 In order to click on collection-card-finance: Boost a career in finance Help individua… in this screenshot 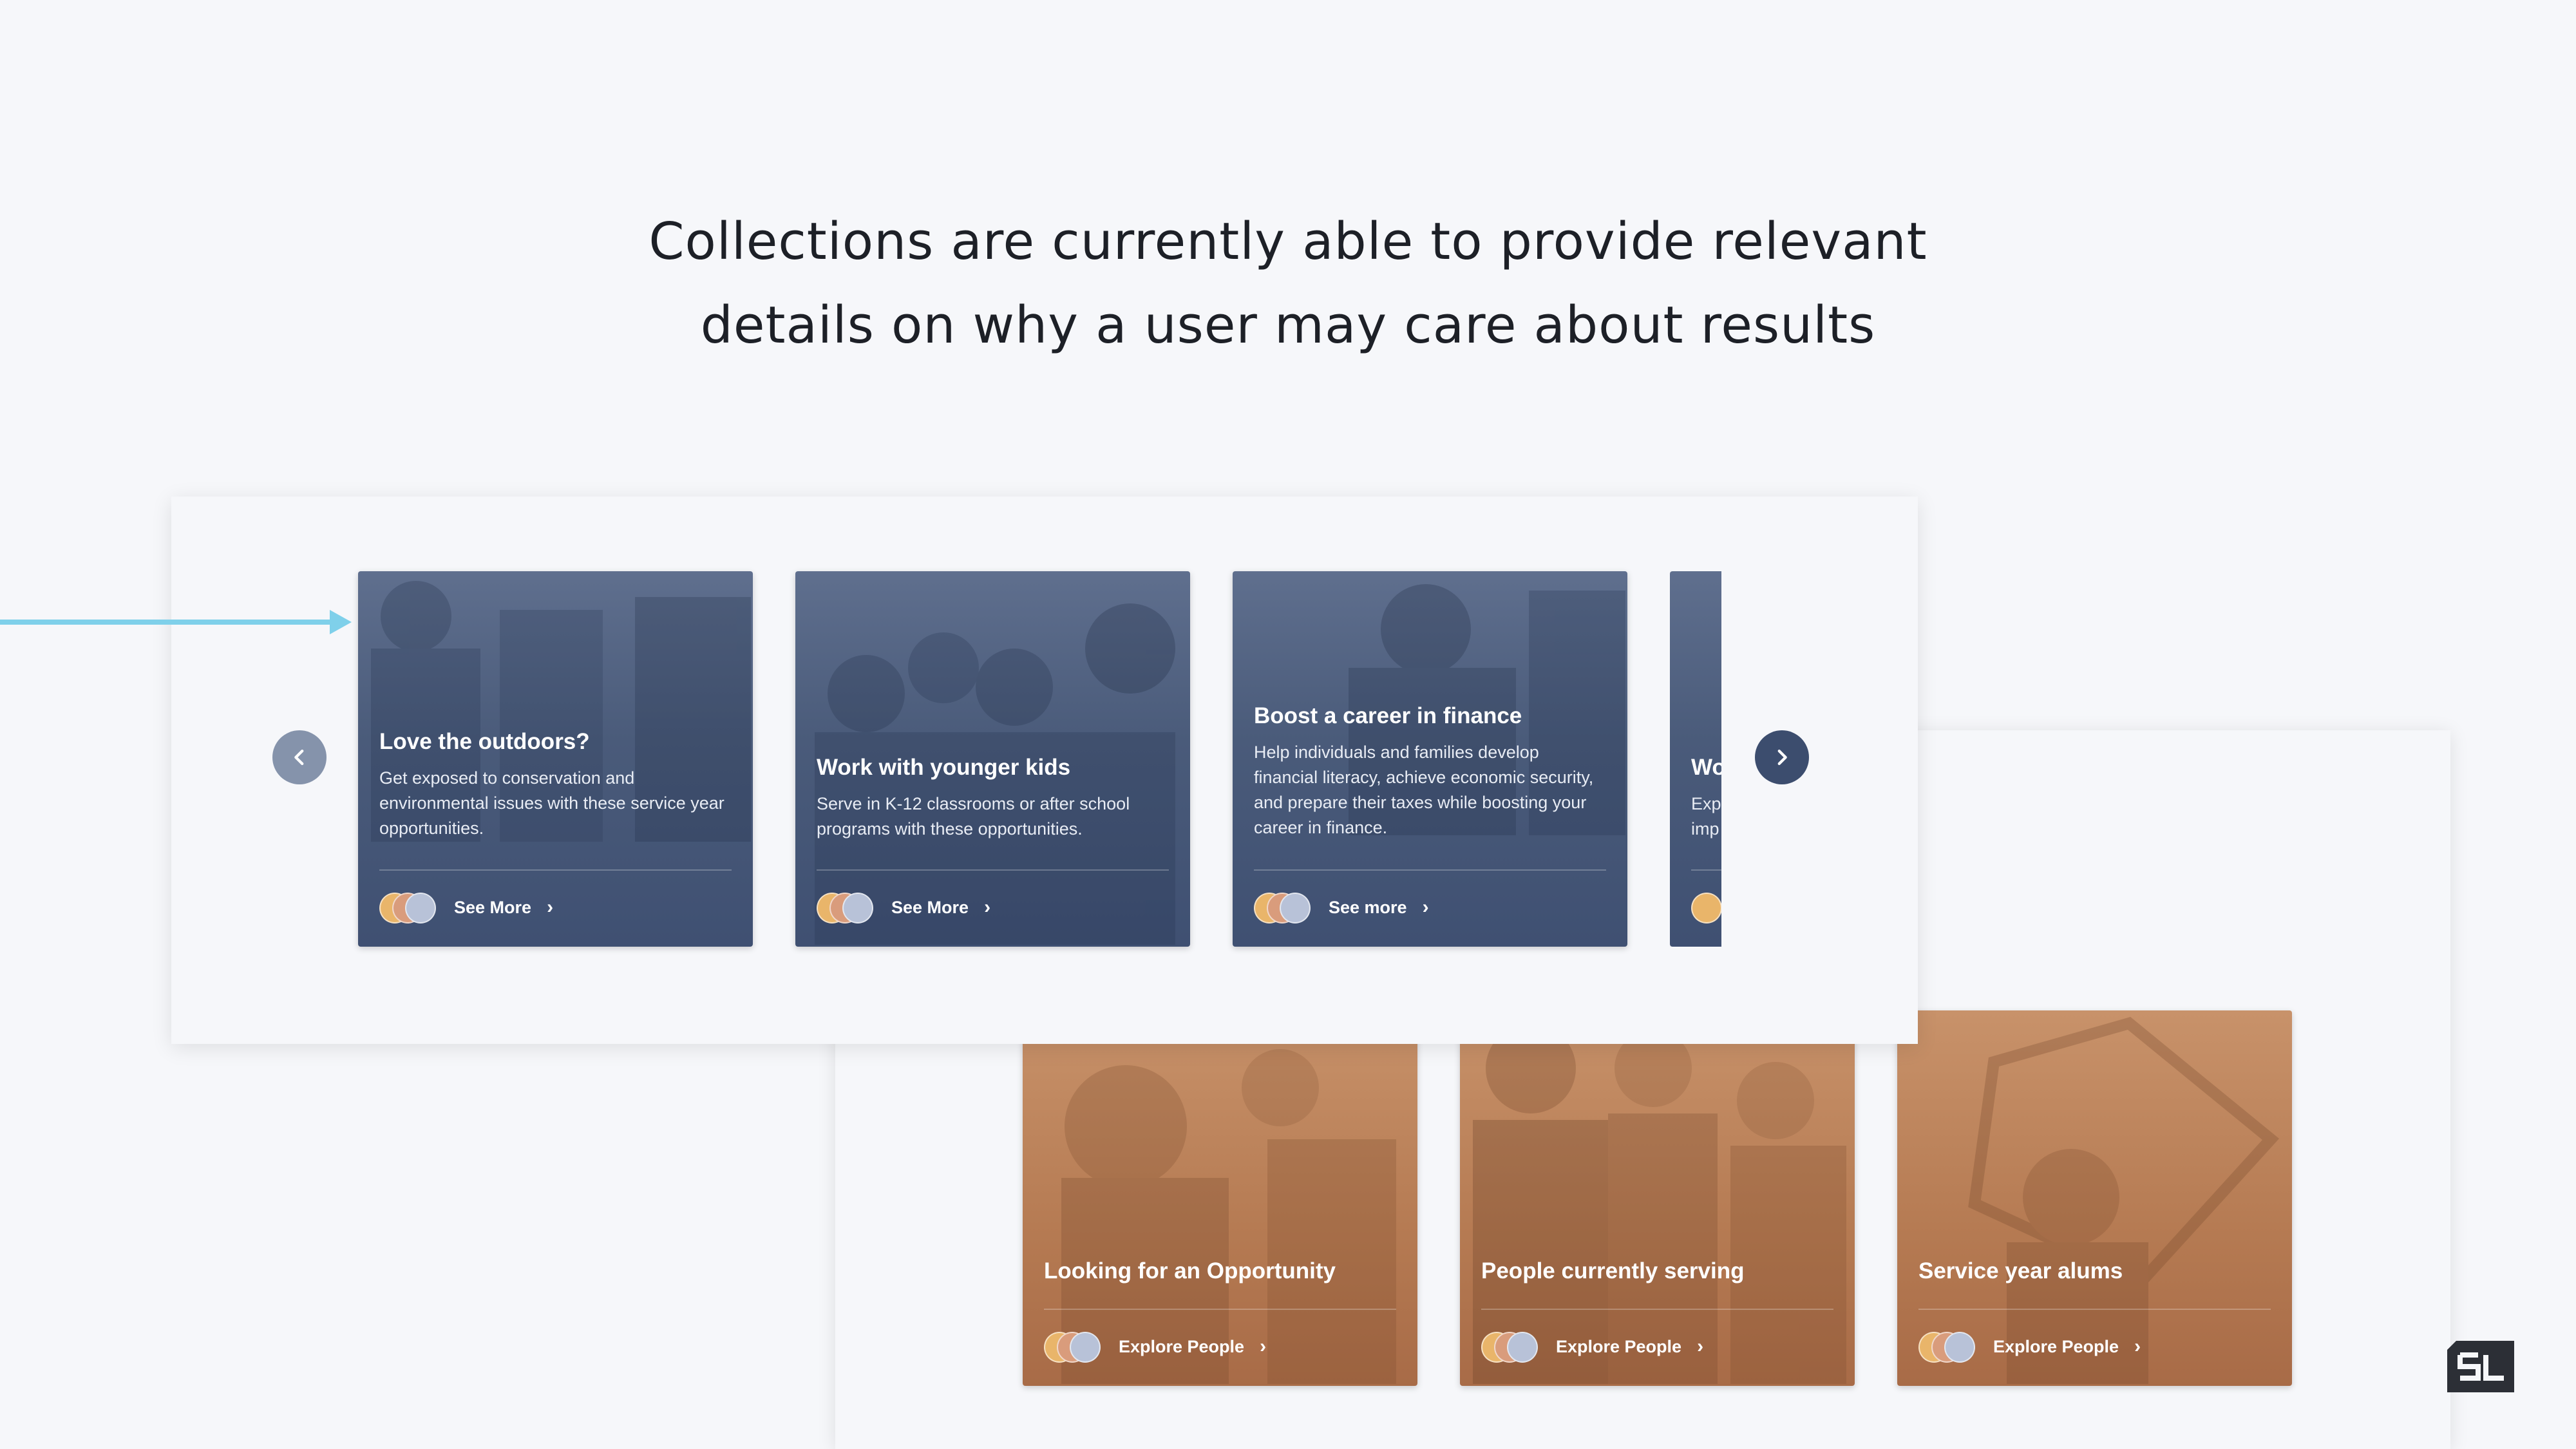, I will do `click(1430, 759)`.